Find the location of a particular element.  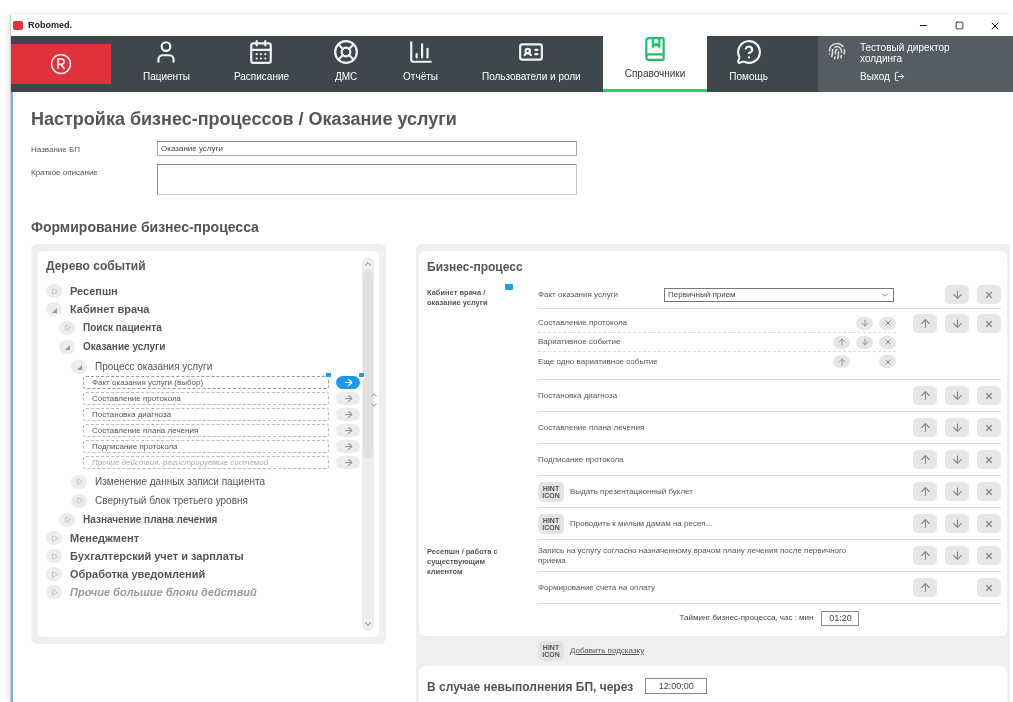

timing-field: 01:20 is located at coordinates (840, 618).